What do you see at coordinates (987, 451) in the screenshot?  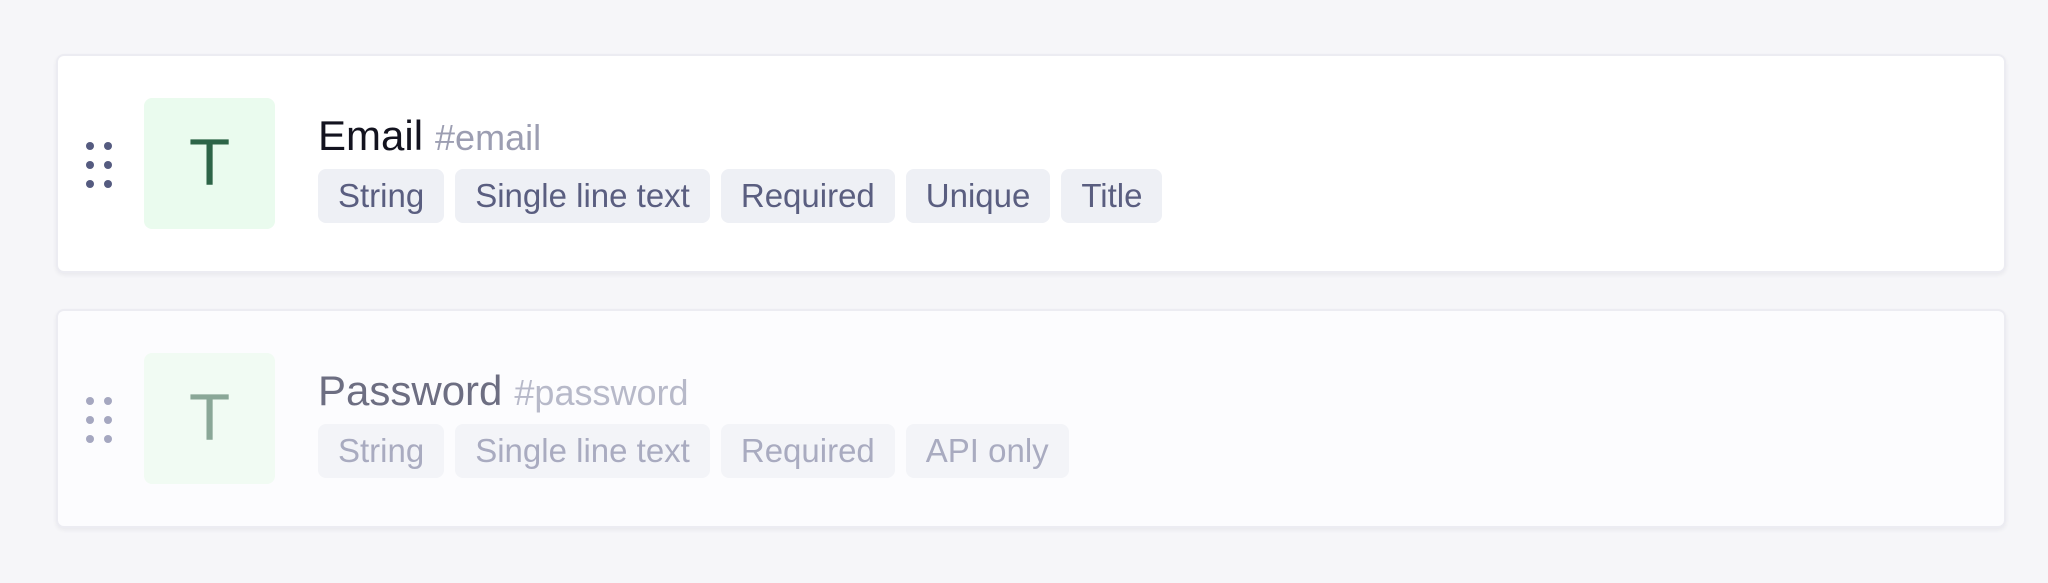 I see `tag-api-only: API only` at bounding box center [987, 451].